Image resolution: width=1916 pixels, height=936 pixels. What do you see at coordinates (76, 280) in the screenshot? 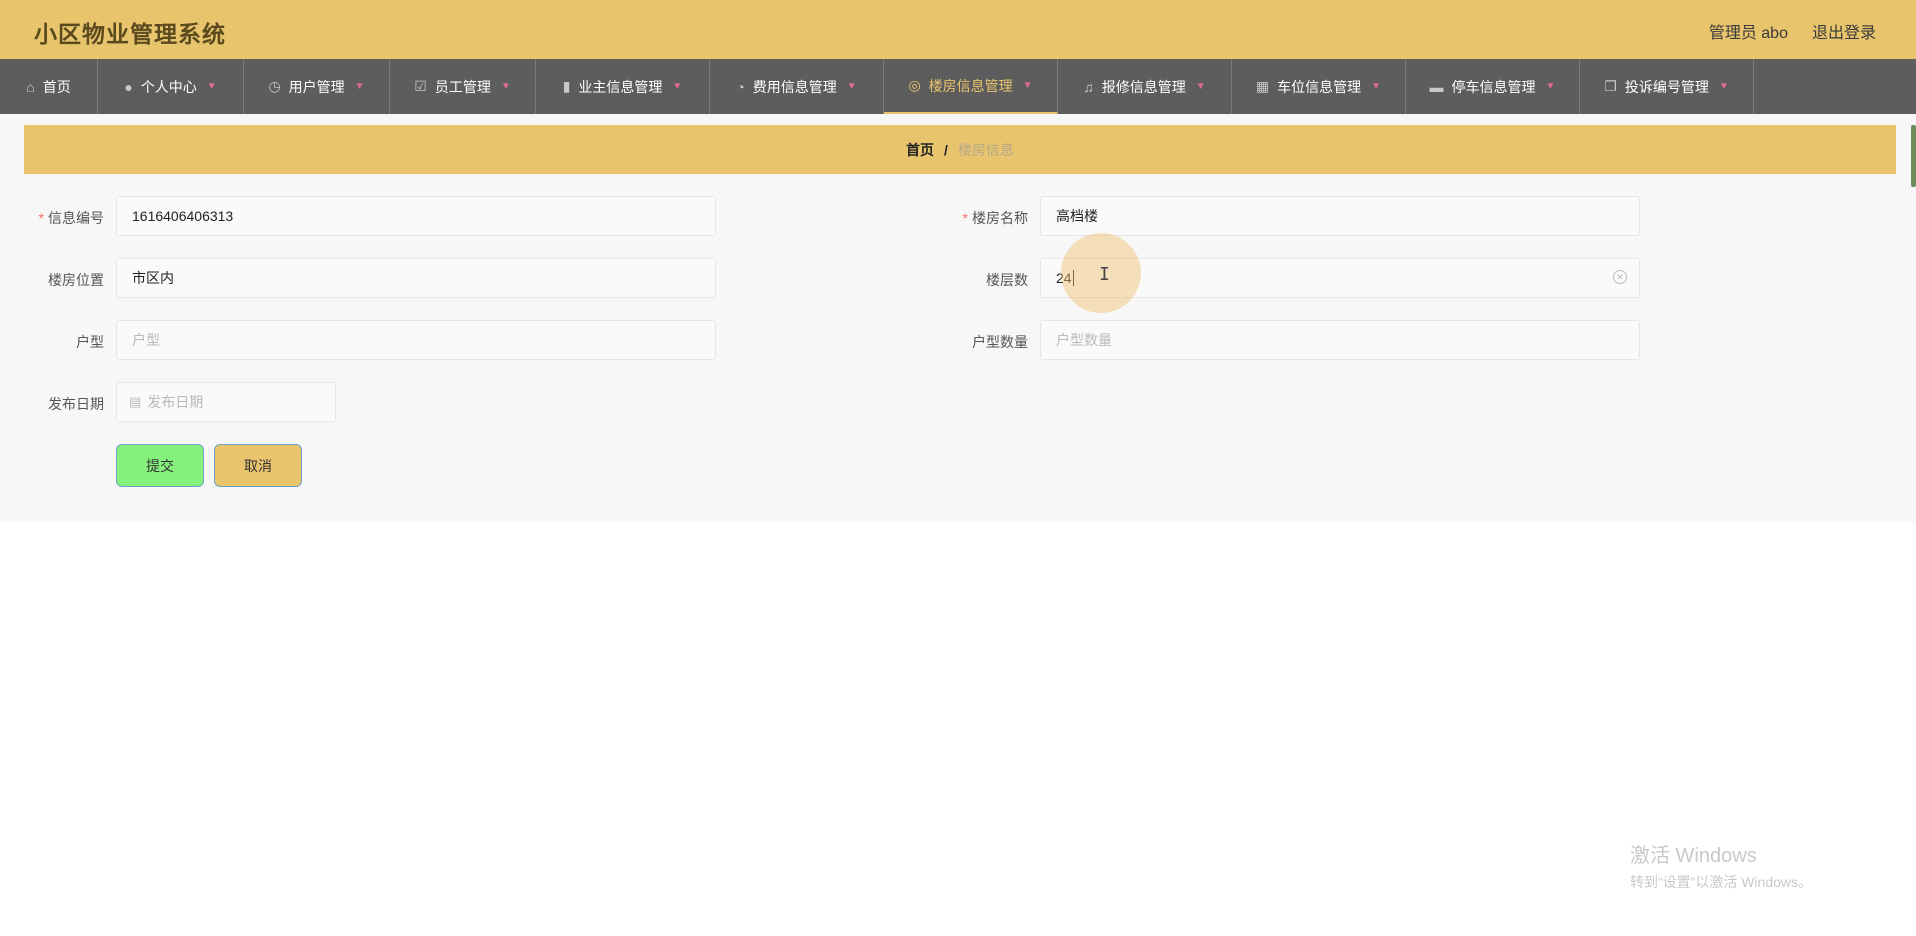
I see `location-label: 楼房位置` at bounding box center [76, 280].